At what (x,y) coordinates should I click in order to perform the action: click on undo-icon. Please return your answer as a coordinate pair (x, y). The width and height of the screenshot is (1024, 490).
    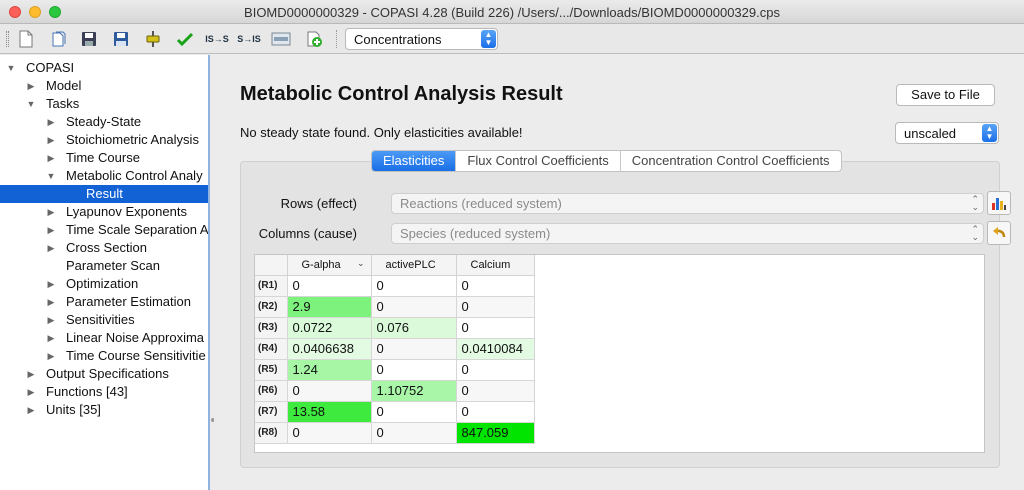
    Looking at the image, I should click on (999, 233).